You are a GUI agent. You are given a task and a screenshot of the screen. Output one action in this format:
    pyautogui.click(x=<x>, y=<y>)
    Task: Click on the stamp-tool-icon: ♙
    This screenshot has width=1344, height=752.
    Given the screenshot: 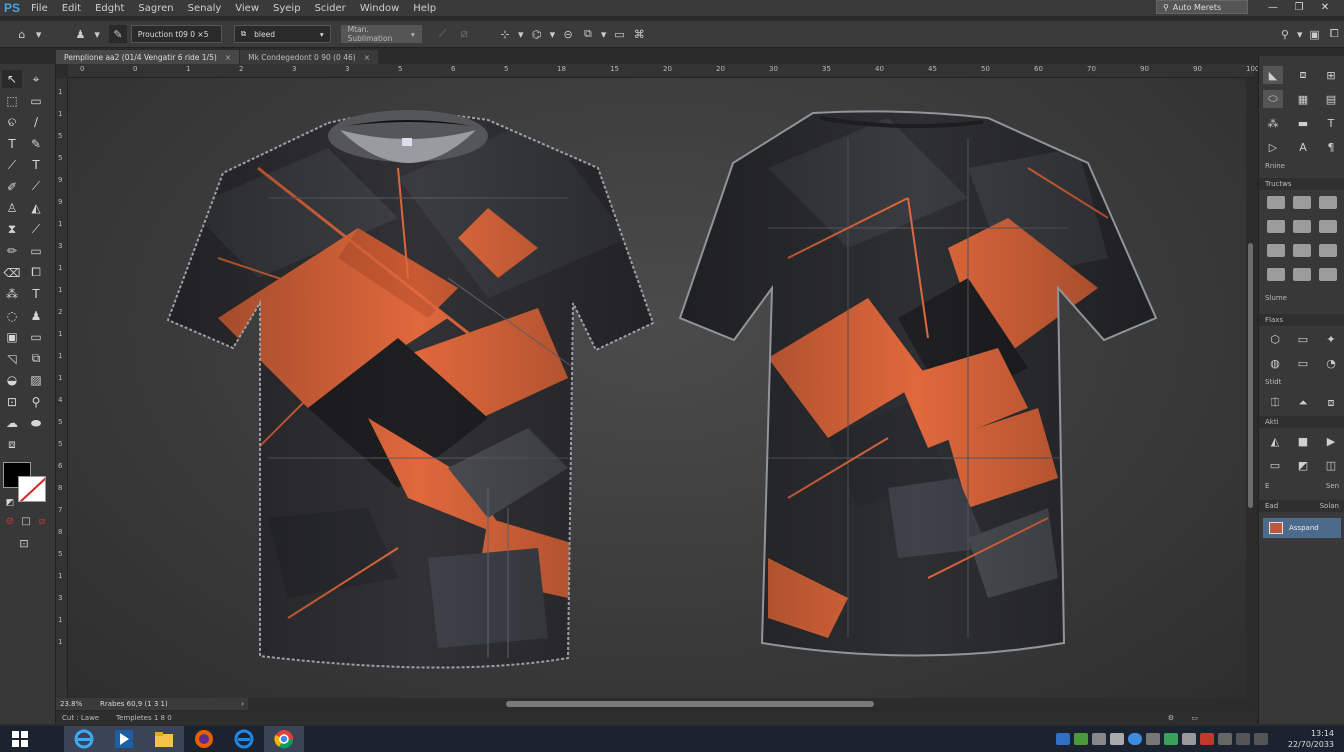 What is the action you would take?
    pyautogui.click(x=12, y=208)
    